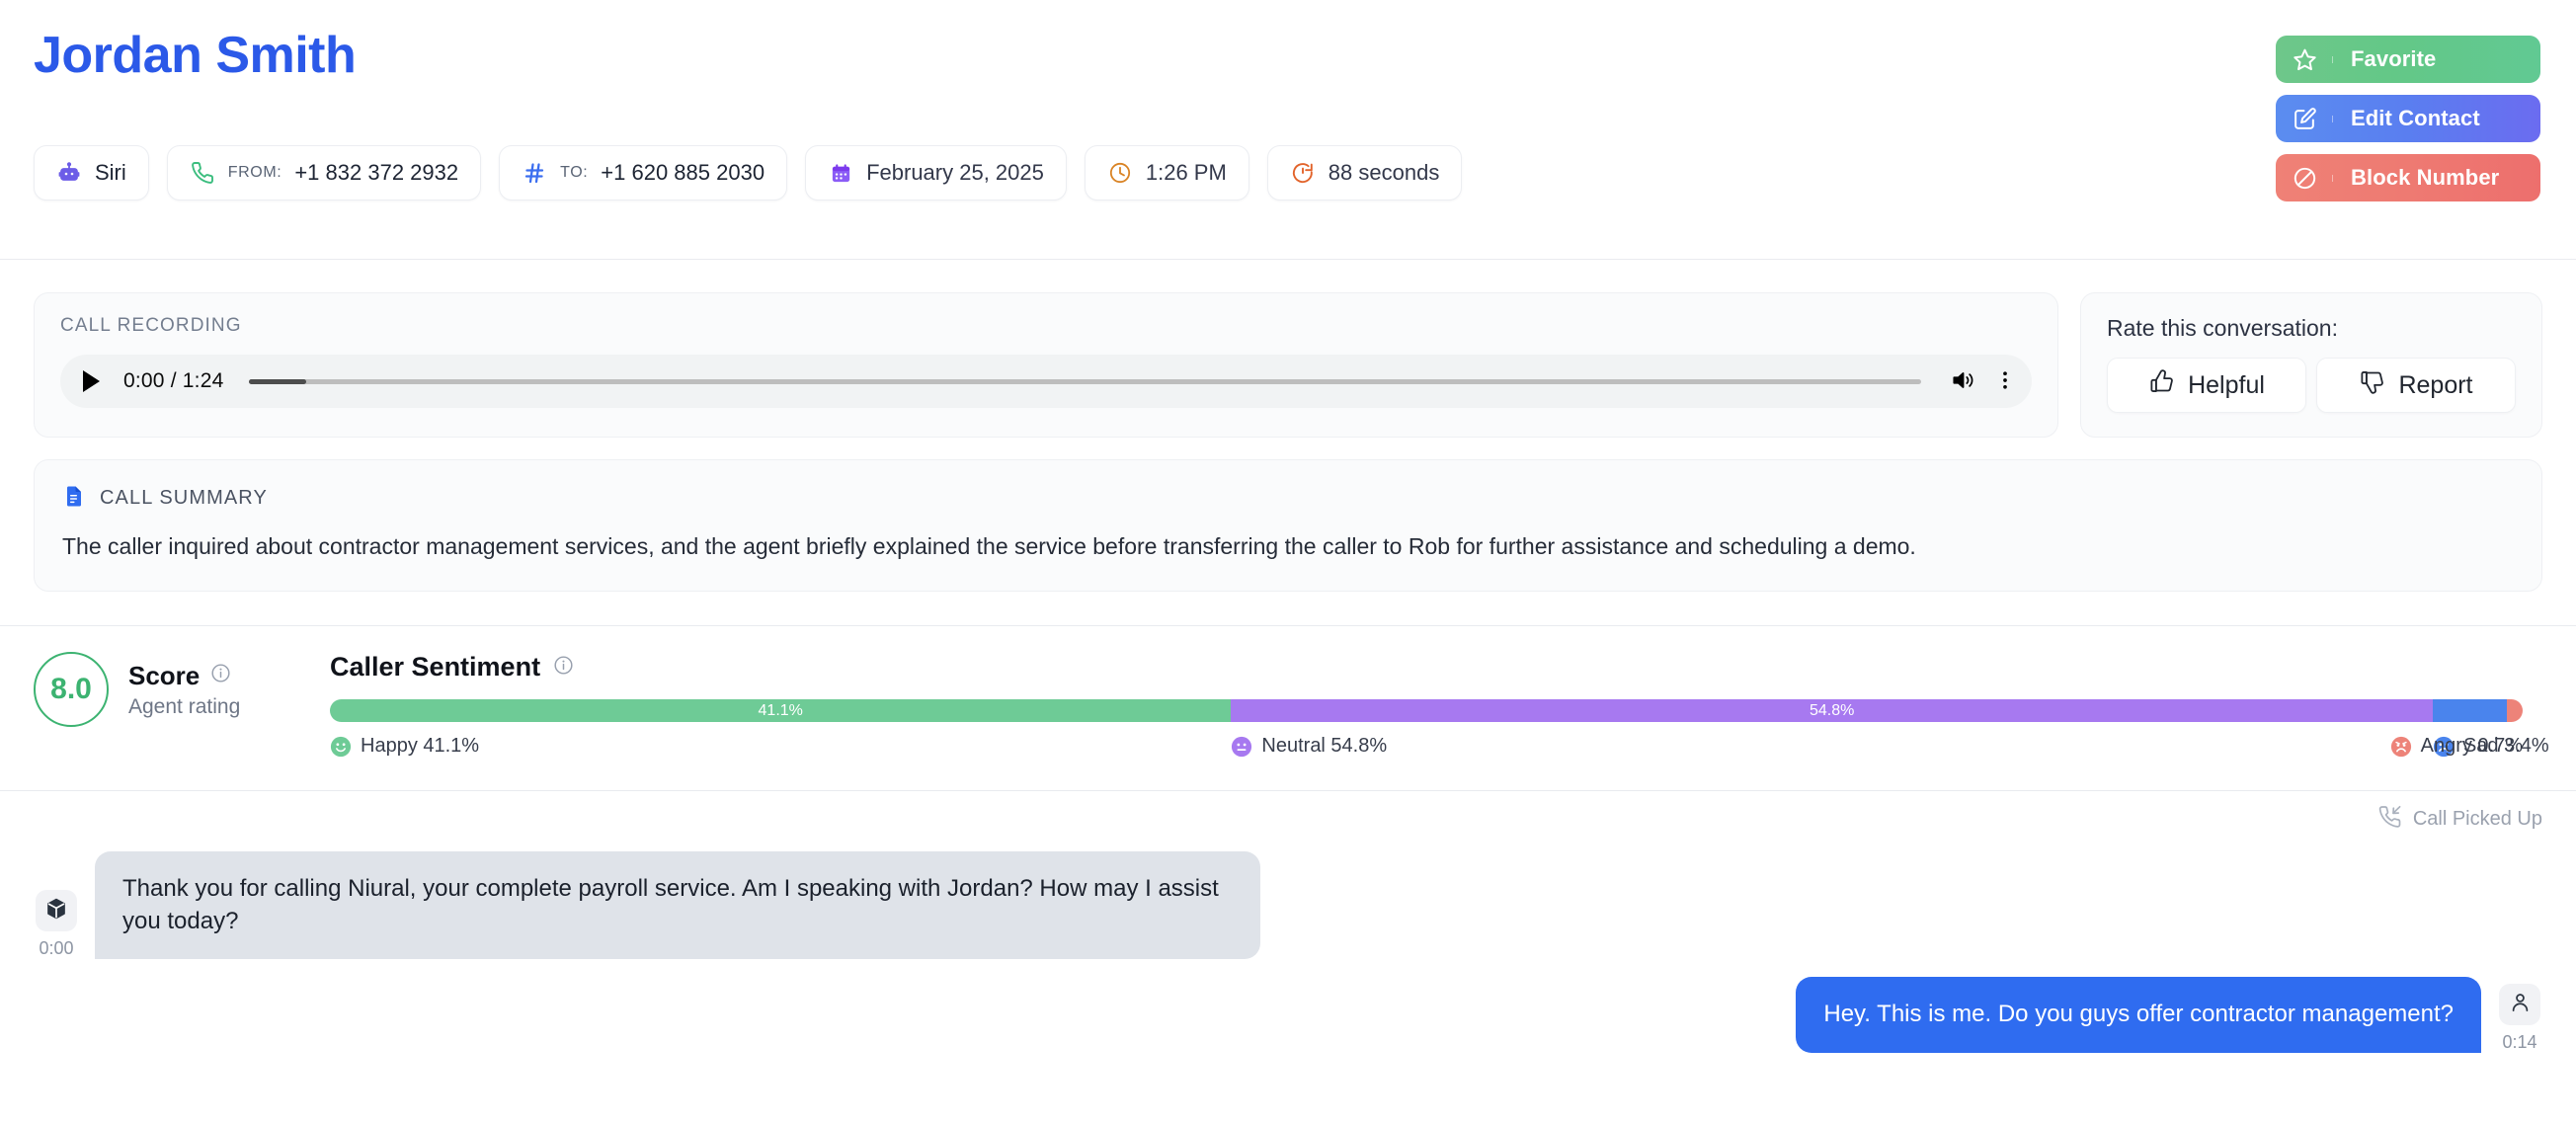  Describe the element at coordinates (534, 173) in the screenshot. I see `hash-icon` at that location.